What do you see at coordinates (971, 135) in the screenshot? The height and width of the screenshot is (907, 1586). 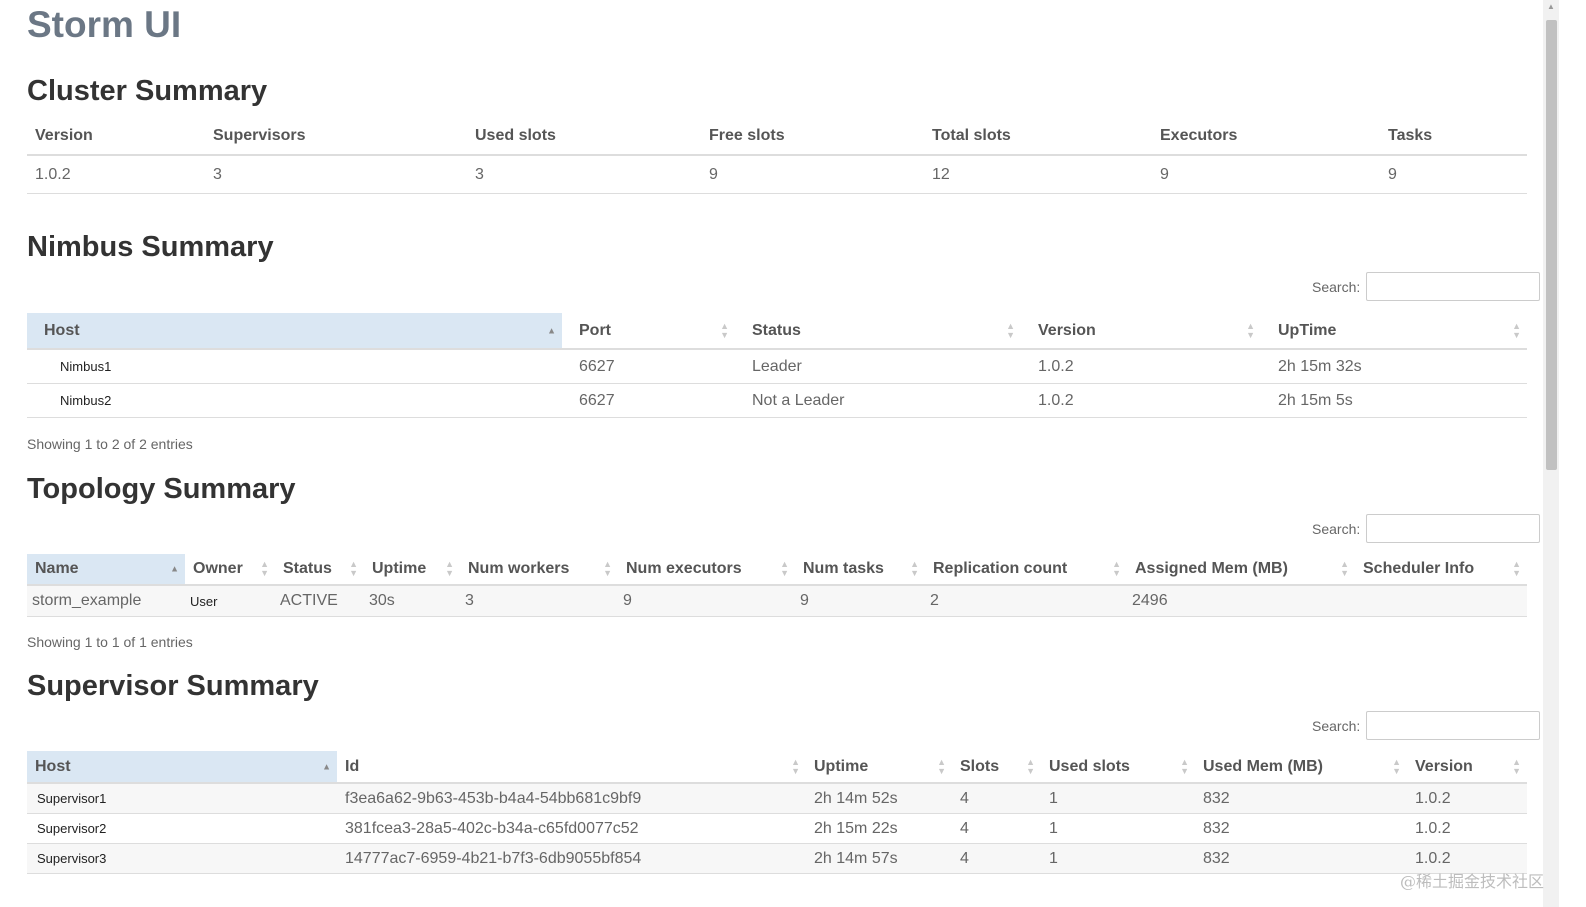 I see `column-header-label: Total slots` at bounding box center [971, 135].